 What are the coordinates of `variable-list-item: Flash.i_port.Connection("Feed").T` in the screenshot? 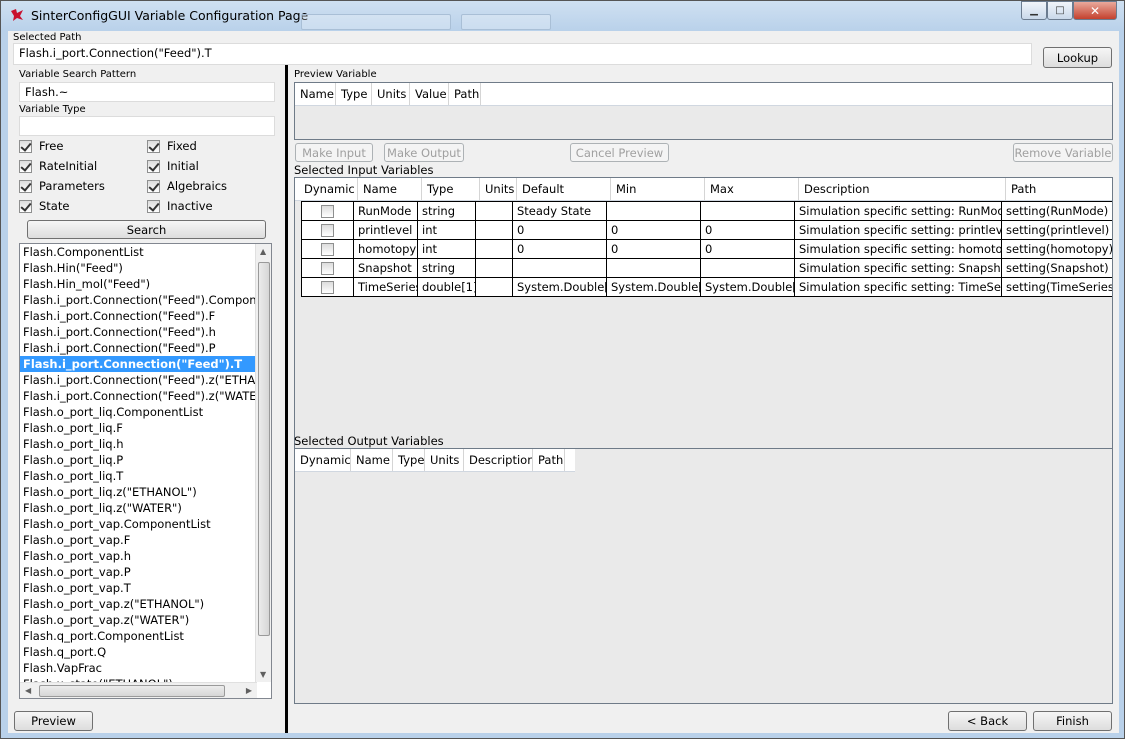 It's located at (138, 364).